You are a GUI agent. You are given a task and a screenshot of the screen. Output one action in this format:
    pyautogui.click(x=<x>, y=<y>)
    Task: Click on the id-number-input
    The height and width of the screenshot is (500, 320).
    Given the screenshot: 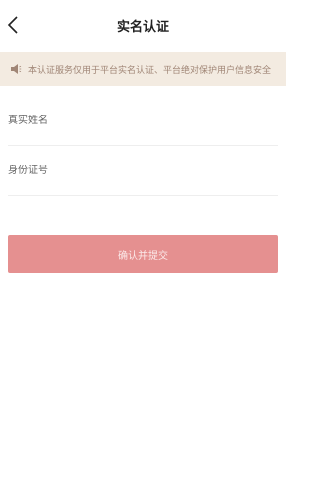 What is the action you would take?
    pyautogui.click(x=143, y=170)
    